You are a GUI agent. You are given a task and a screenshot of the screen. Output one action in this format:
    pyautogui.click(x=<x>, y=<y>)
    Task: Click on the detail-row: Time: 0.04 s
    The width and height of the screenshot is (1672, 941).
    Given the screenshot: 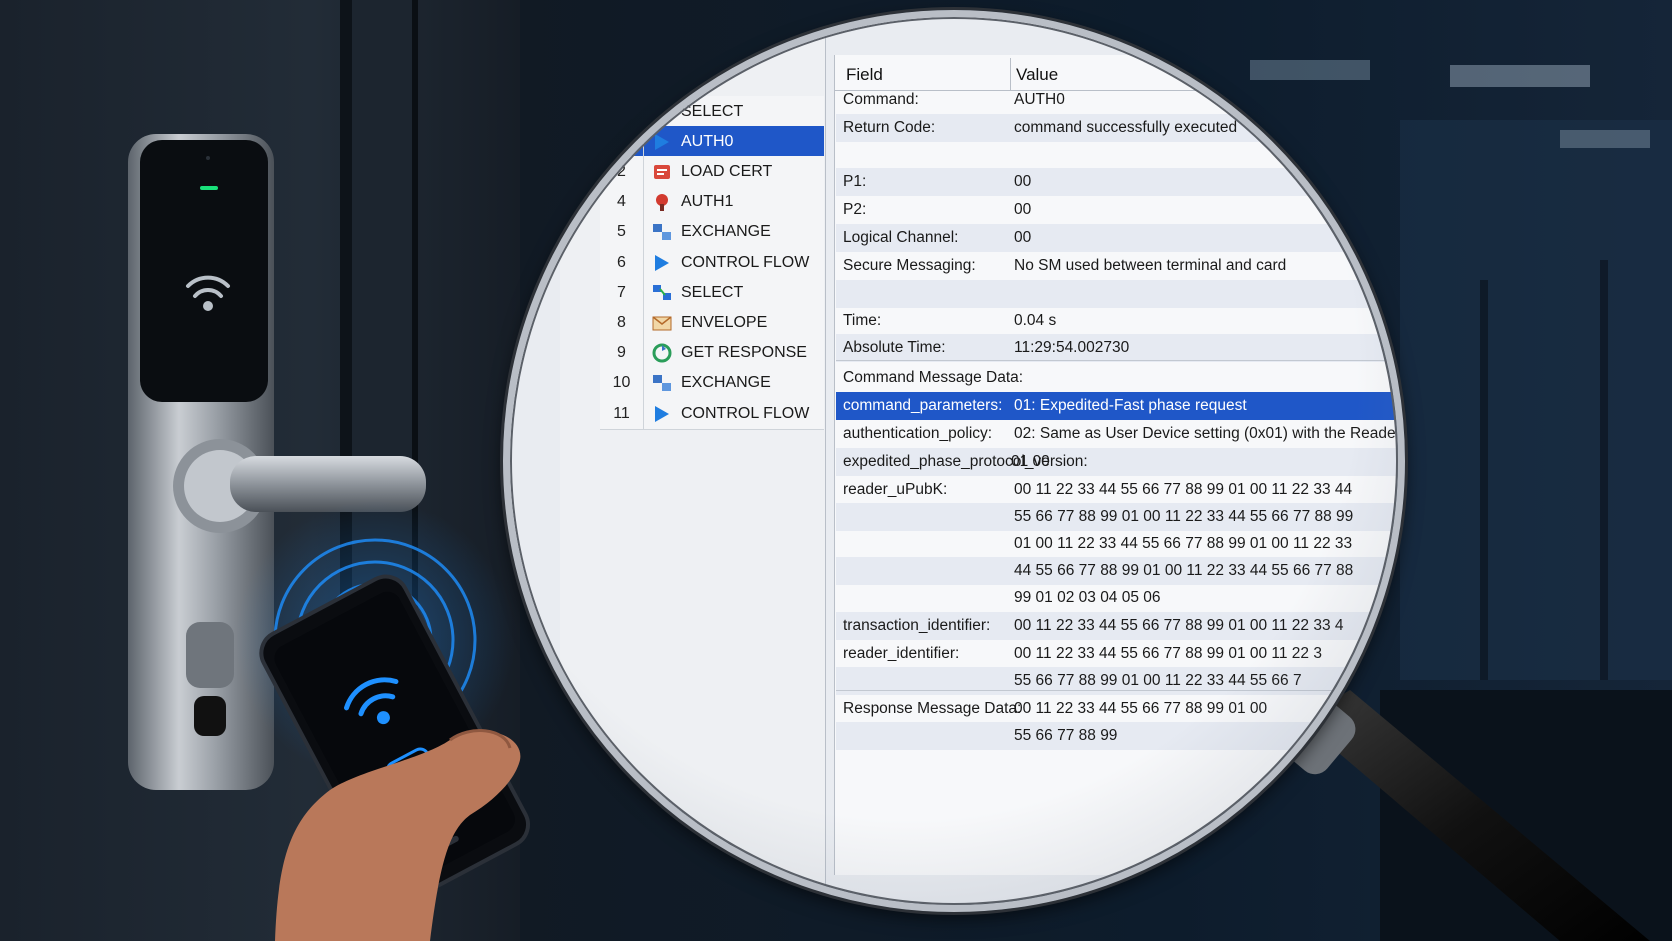 What is the action you would take?
    pyautogui.click(x=1116, y=321)
    